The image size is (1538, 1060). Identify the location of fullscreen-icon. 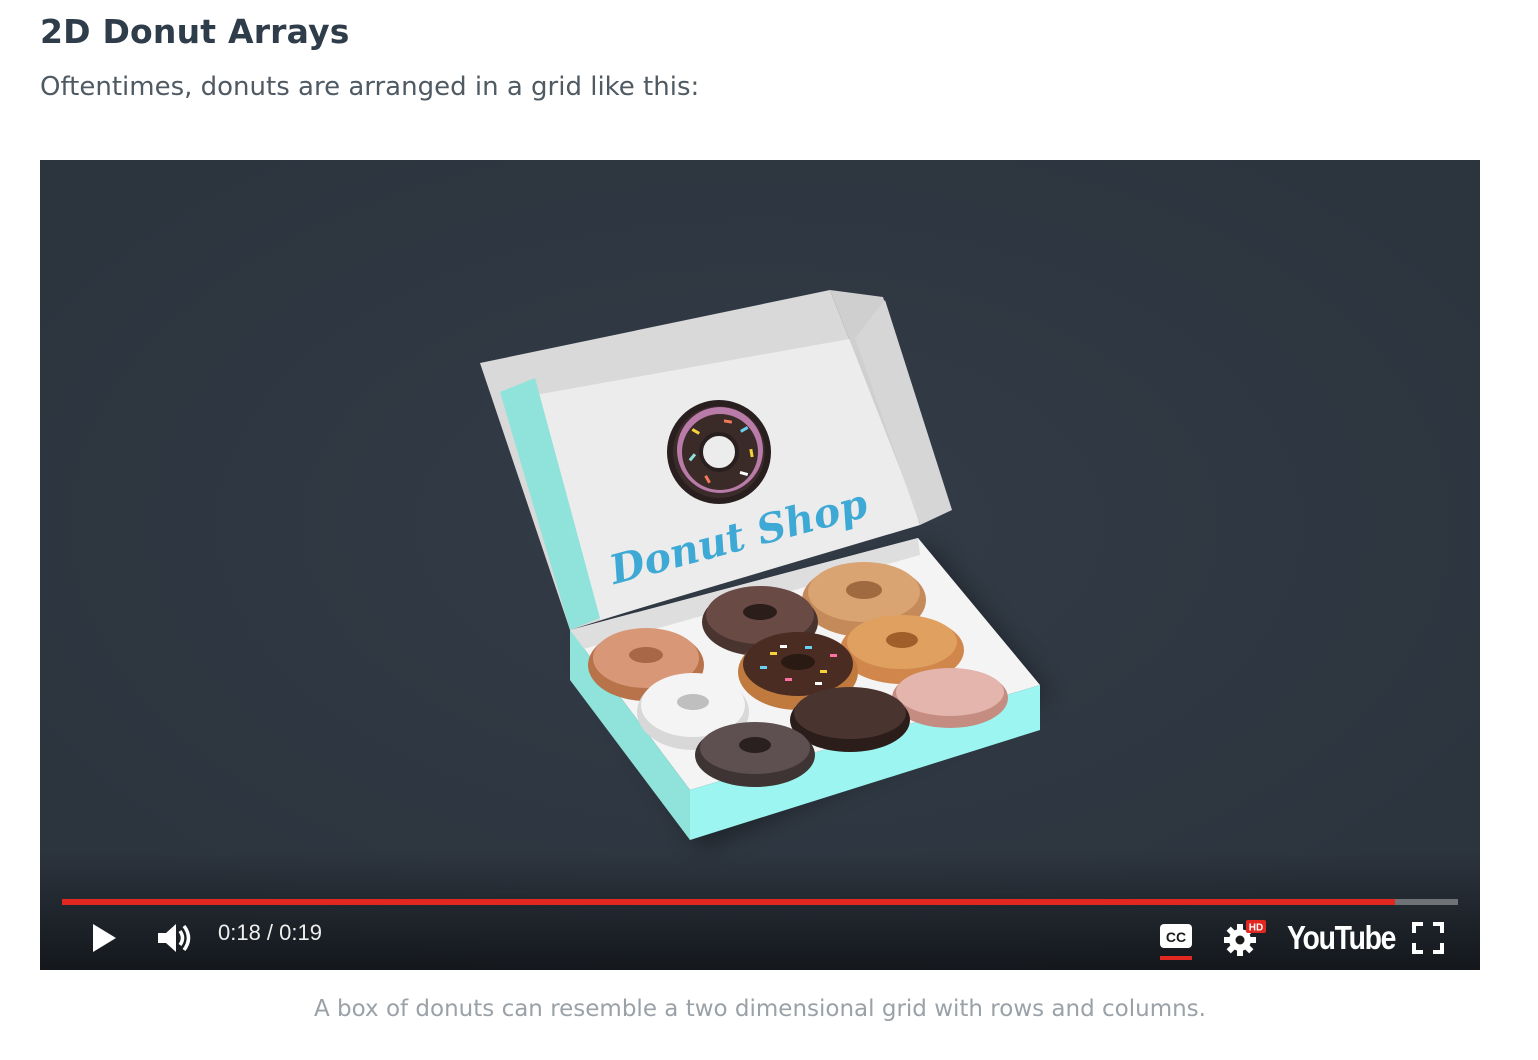
(1428, 938).